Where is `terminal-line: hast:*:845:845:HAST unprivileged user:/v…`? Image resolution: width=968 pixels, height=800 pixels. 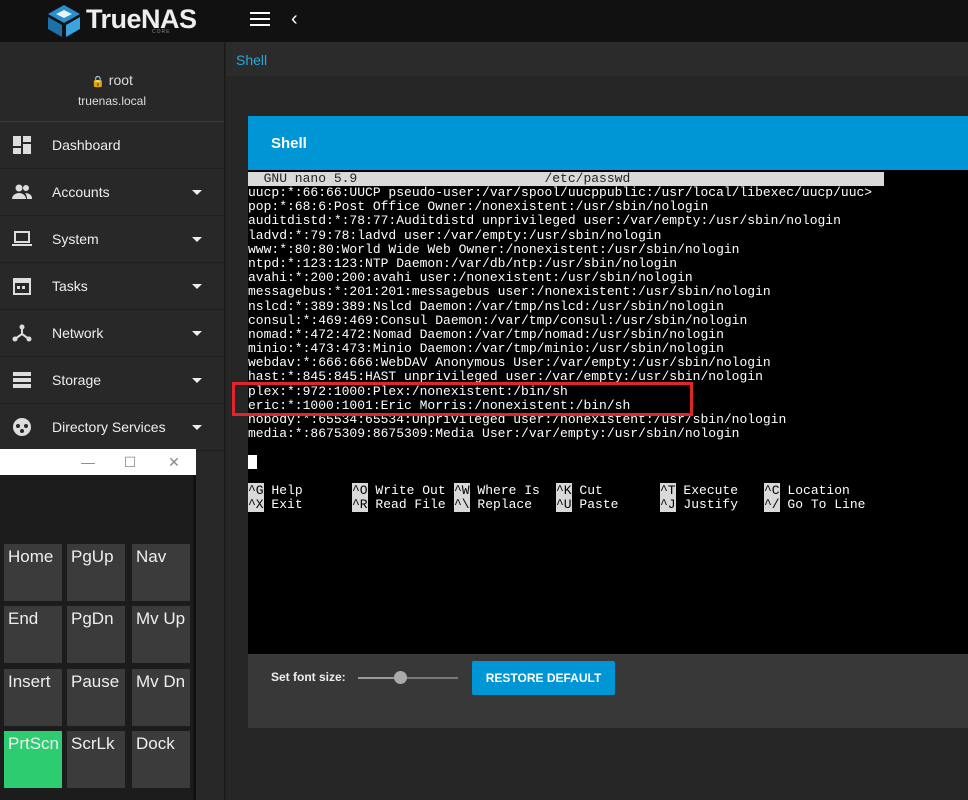
terminal-line: hast:*:845:845:HAST unprivileged user:/v… is located at coordinates (505, 377).